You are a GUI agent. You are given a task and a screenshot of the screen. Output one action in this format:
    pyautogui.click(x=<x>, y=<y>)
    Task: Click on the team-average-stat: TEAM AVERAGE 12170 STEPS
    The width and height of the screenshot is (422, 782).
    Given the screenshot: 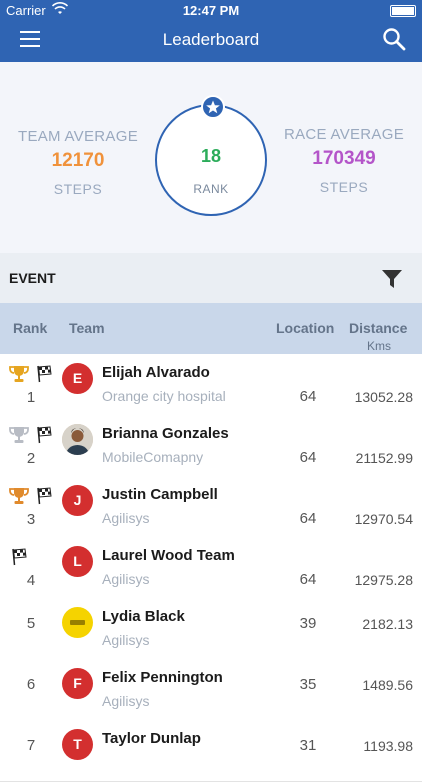 What is the action you would take?
    pyautogui.click(x=78, y=162)
    